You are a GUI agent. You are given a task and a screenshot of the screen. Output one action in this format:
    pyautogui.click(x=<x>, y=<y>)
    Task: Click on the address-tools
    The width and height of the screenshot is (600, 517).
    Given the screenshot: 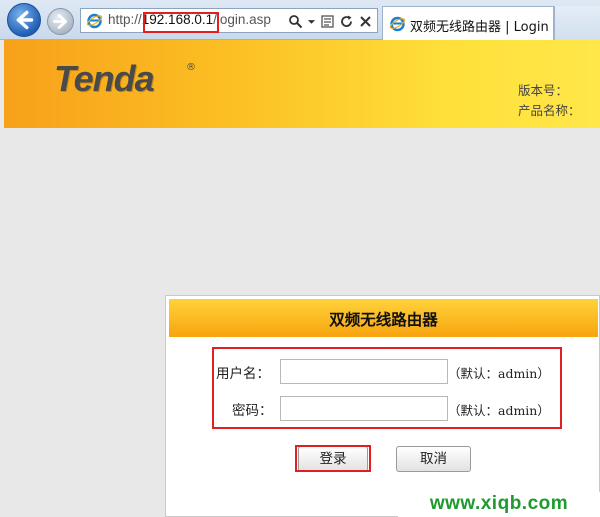 What is the action you would take?
    pyautogui.click(x=330, y=21)
    